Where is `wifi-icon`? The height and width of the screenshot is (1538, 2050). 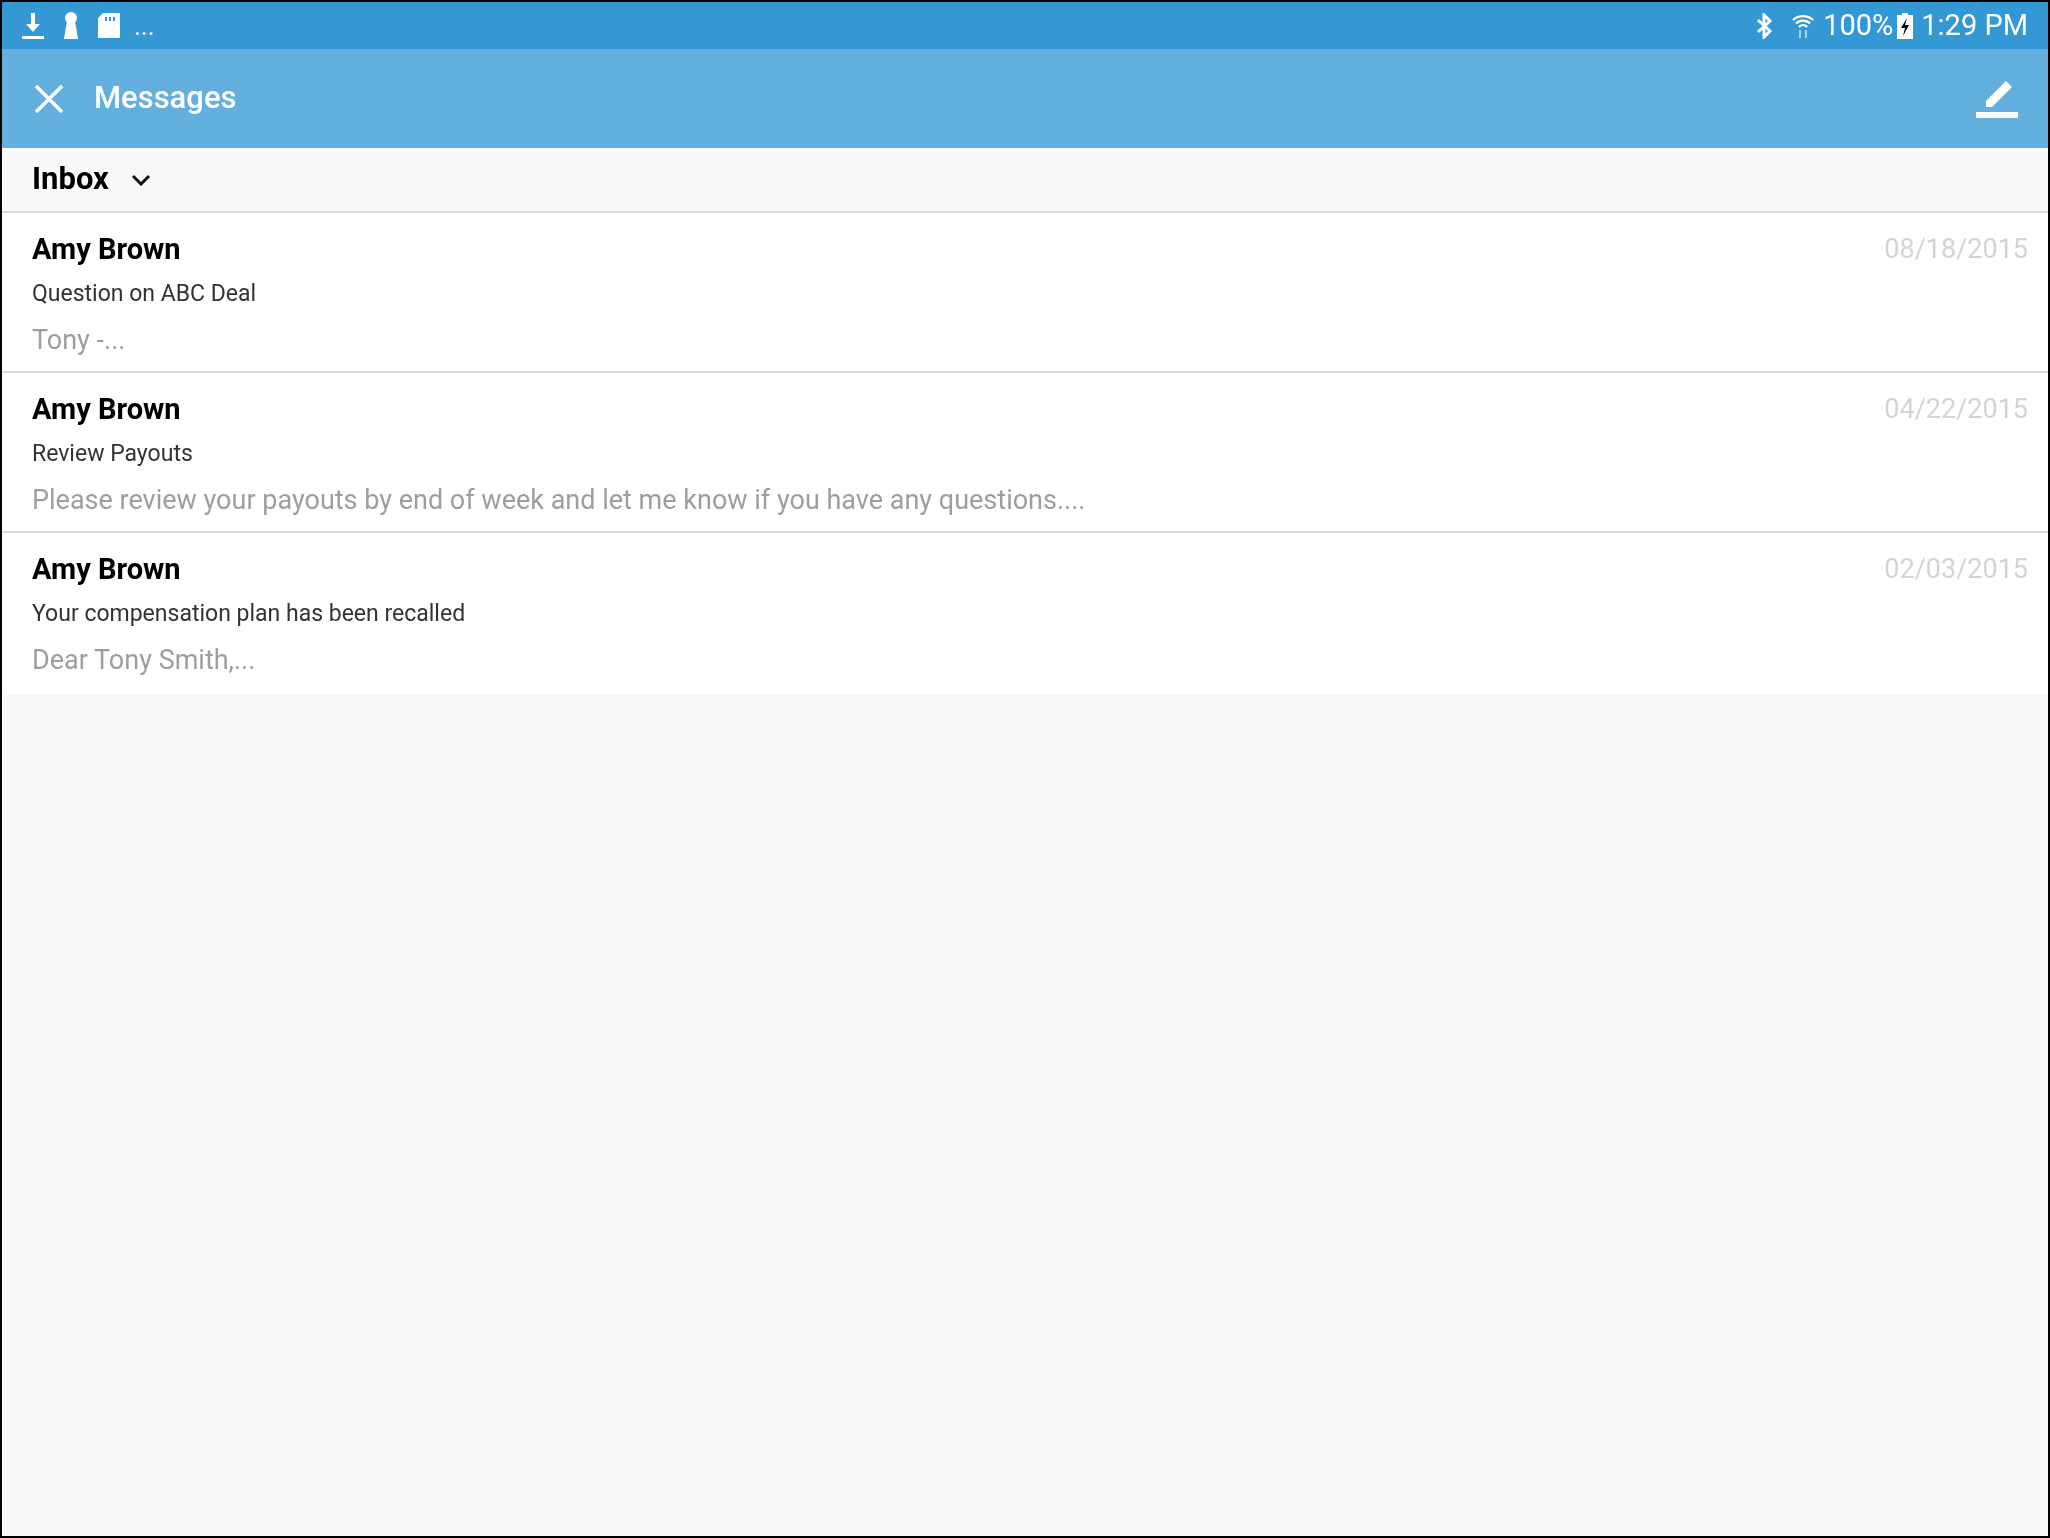
wifi-icon is located at coordinates (1803, 25).